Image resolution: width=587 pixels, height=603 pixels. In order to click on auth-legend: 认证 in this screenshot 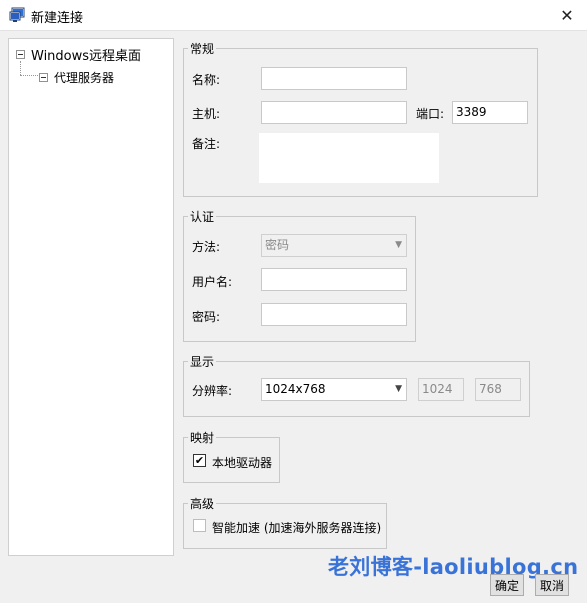, I will do `click(202, 217)`.